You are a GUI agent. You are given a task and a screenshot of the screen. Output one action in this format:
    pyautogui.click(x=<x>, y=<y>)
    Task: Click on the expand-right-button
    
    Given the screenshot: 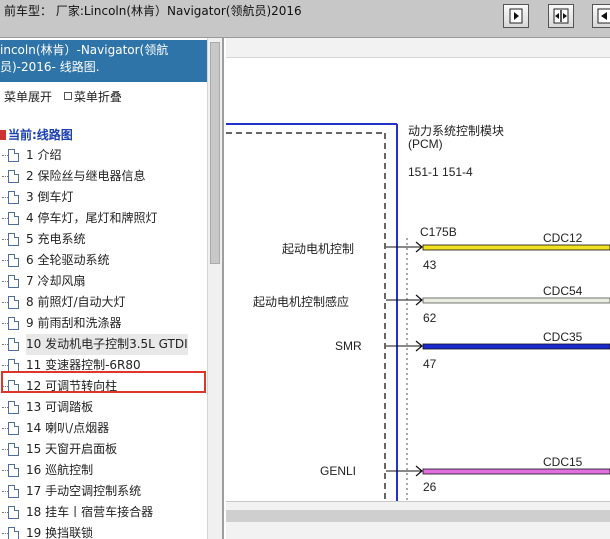 What is the action you would take?
    pyautogui.click(x=516, y=16)
    